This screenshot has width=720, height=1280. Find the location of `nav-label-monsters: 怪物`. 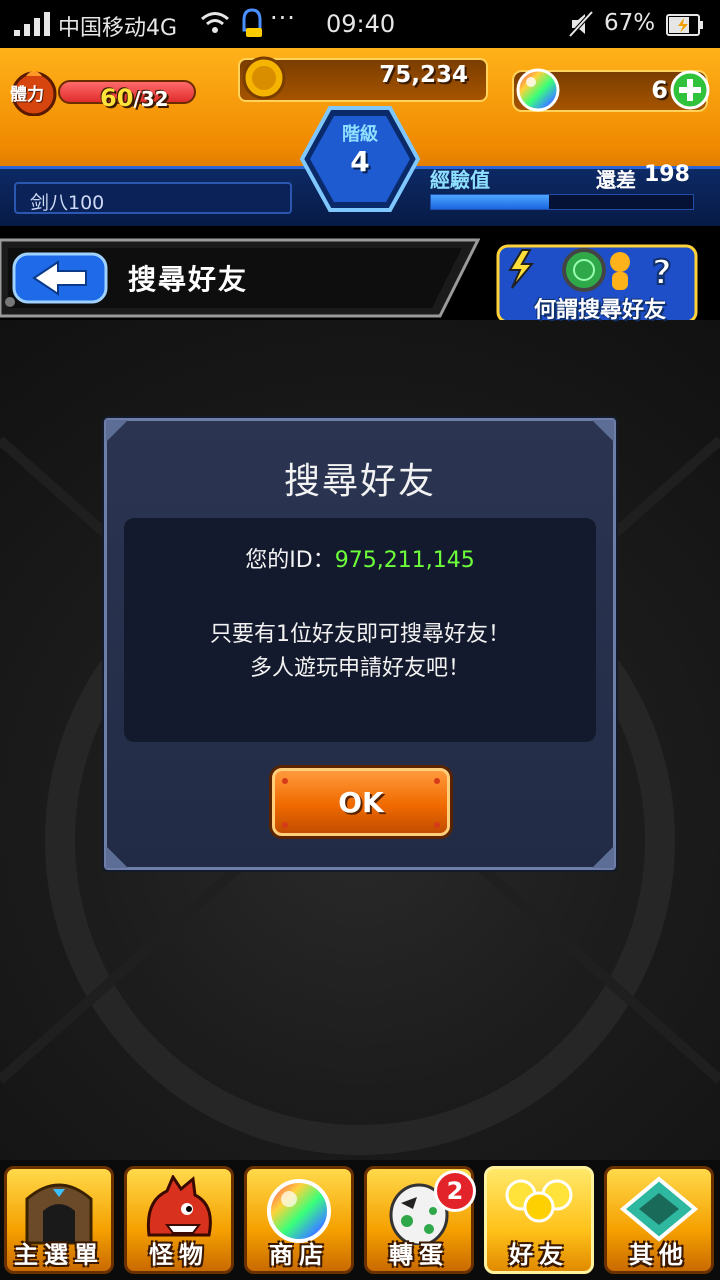

nav-label-monsters: 怪物 is located at coordinates (179, 1255).